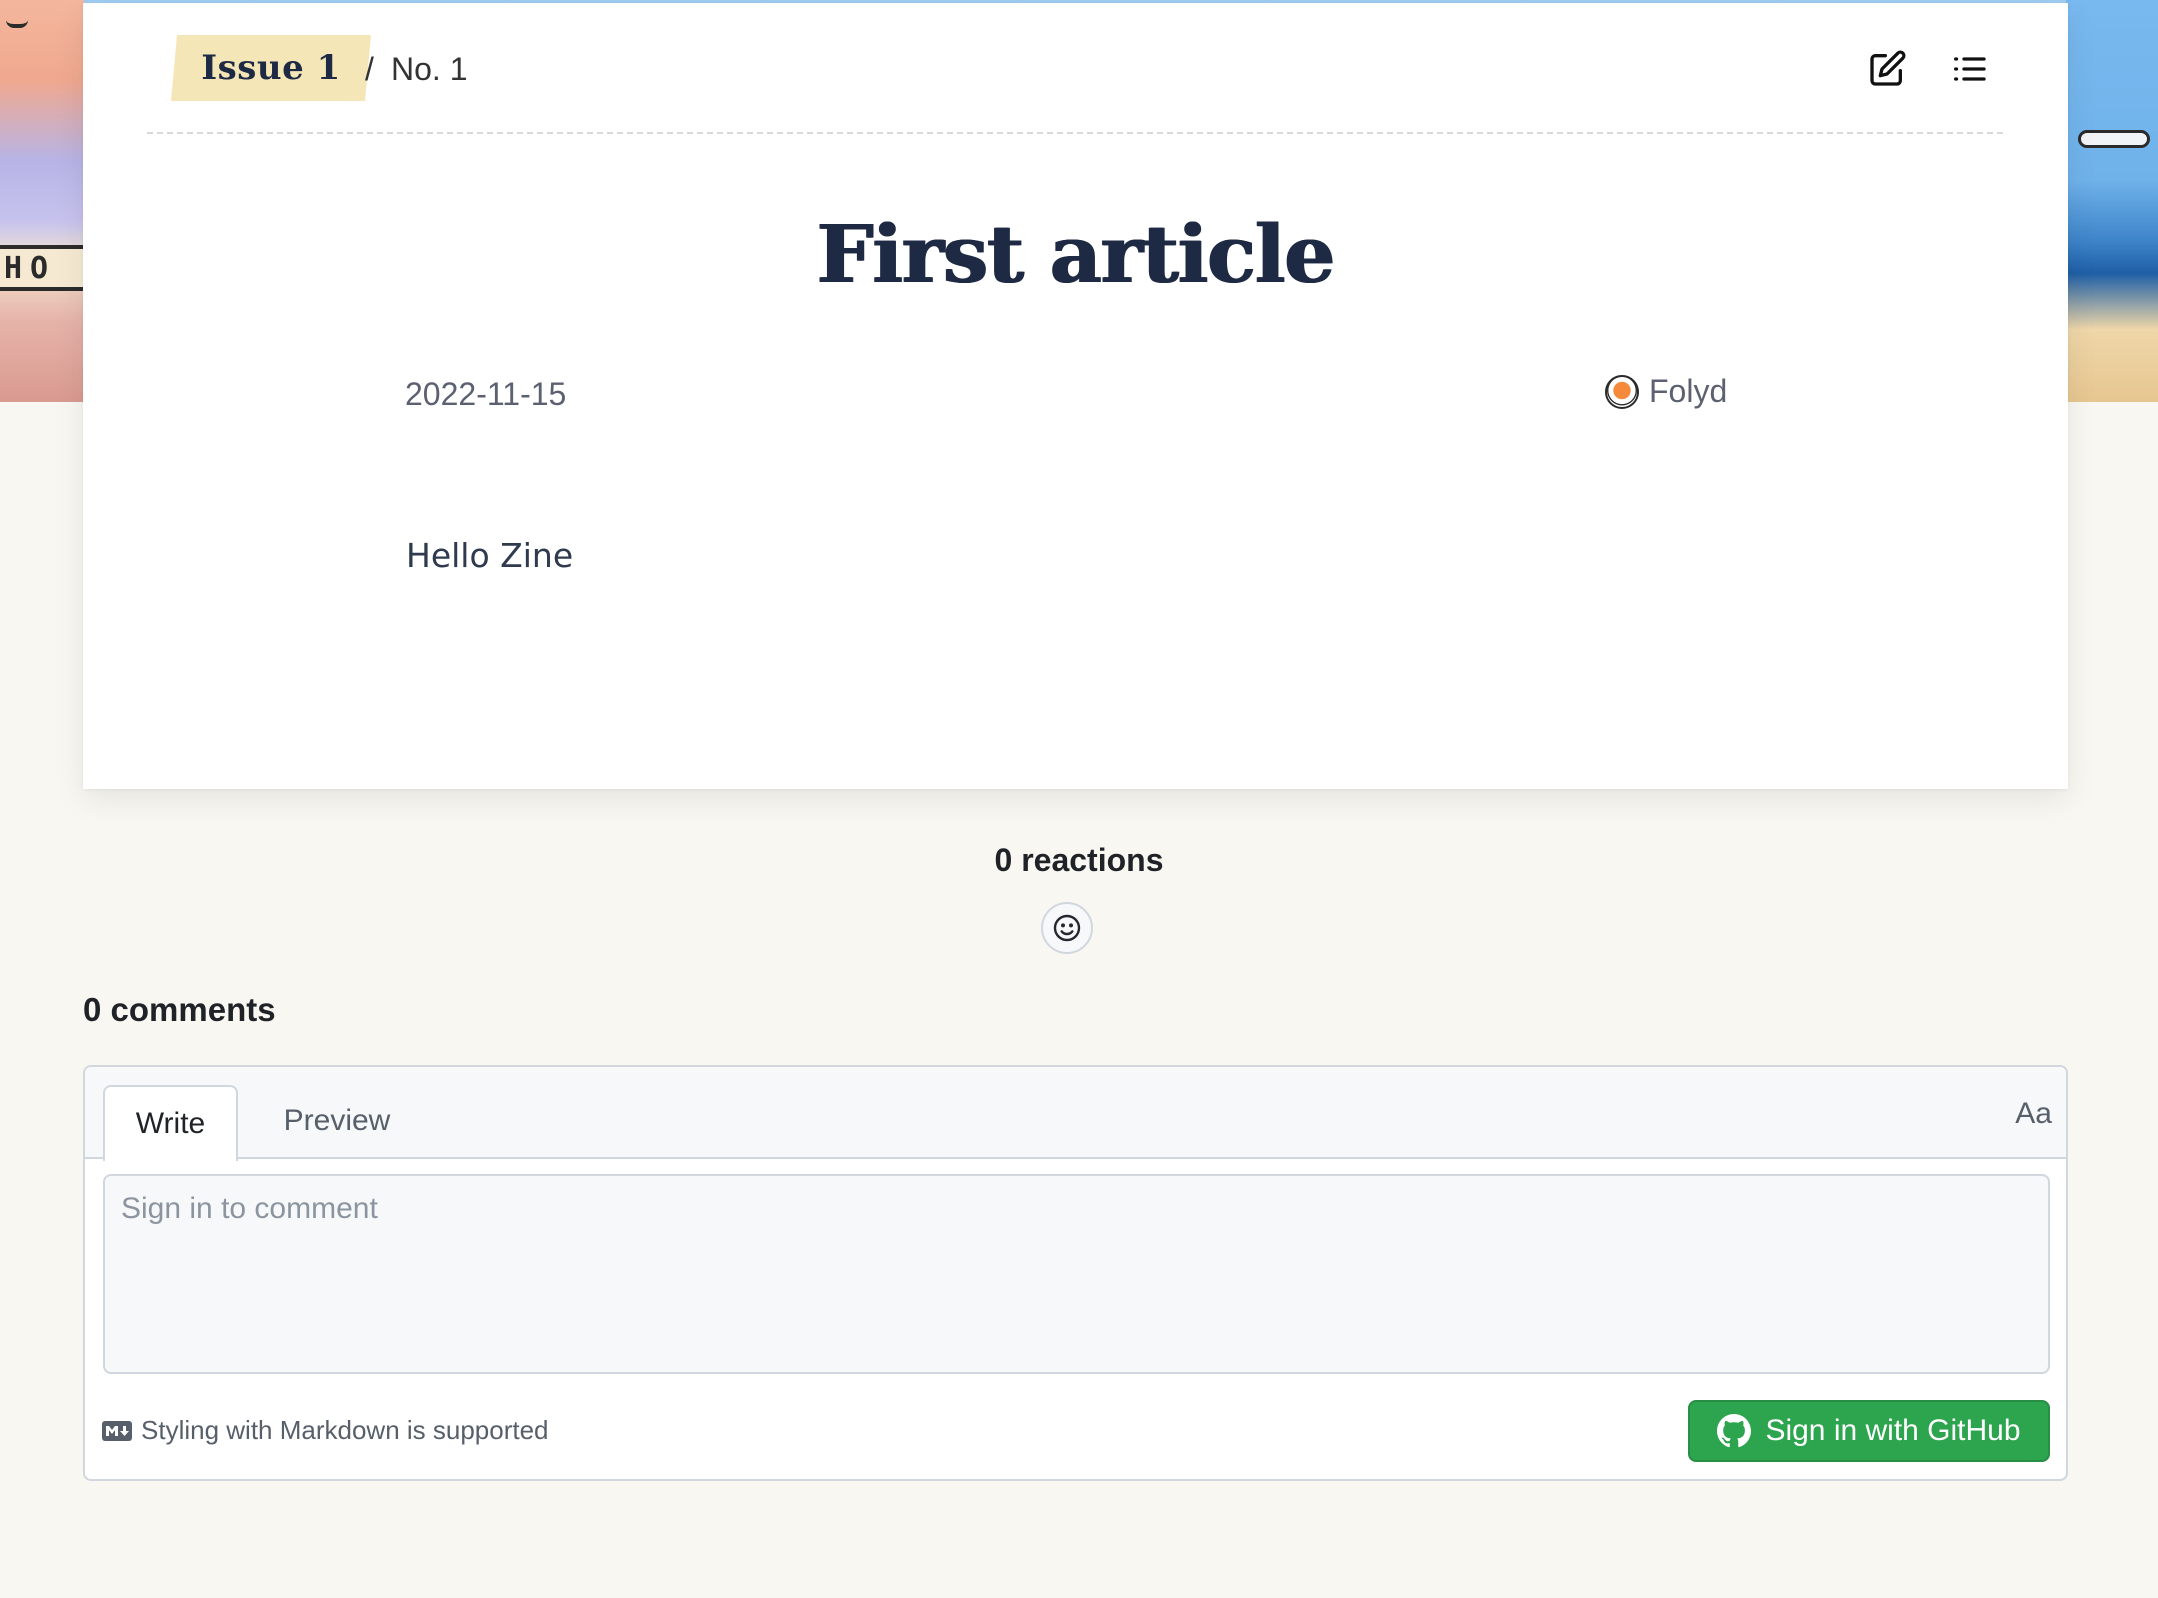 Image resolution: width=2158 pixels, height=1598 pixels. I want to click on issue-number: No. 1, so click(429, 69).